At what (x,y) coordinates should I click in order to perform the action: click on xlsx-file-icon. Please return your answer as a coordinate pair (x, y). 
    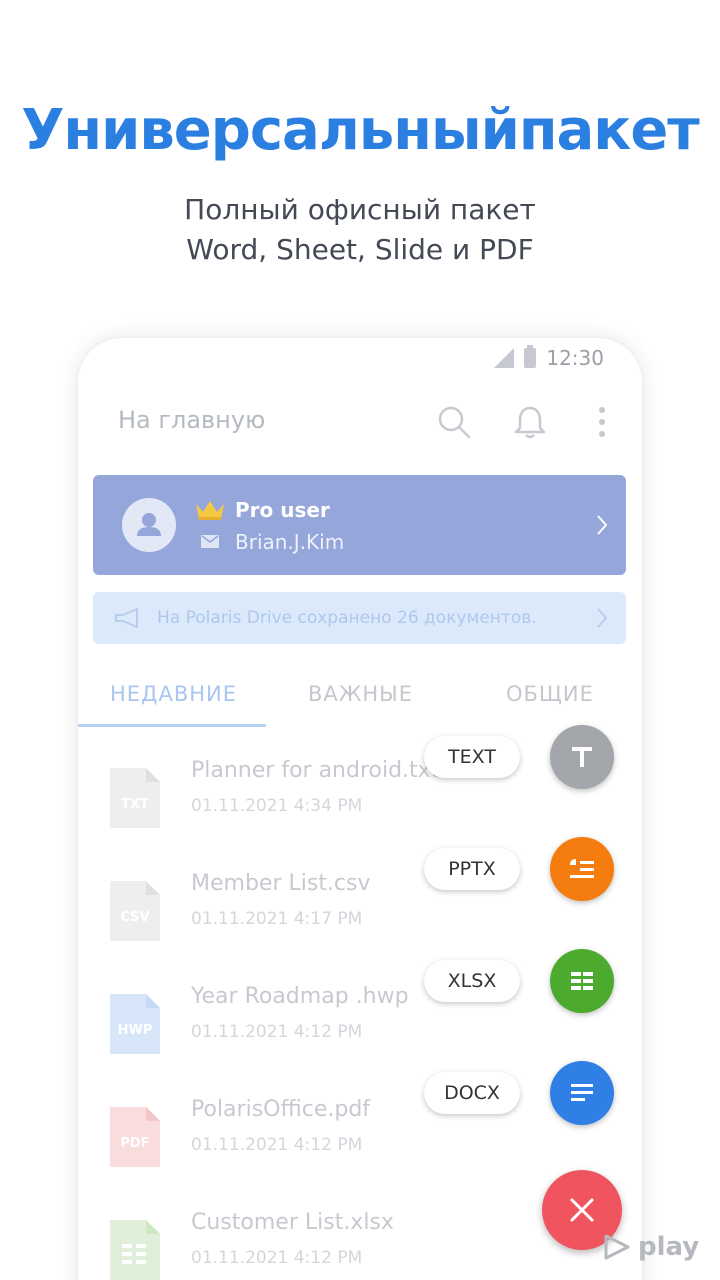
    Looking at the image, I should click on (135, 1250).